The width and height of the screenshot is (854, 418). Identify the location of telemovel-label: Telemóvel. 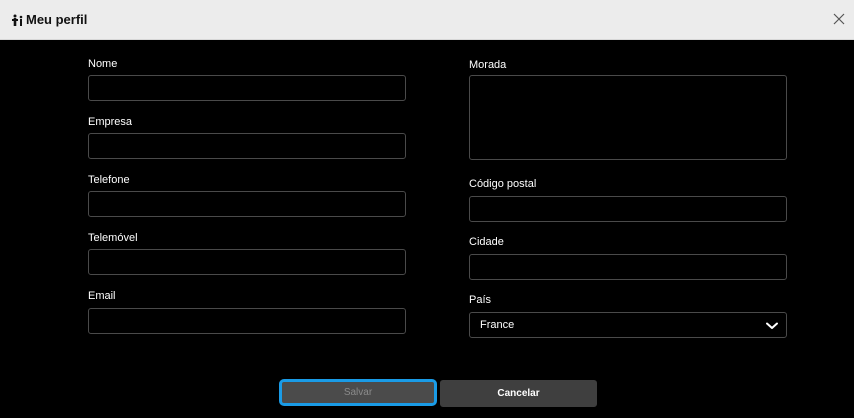
(113, 238).